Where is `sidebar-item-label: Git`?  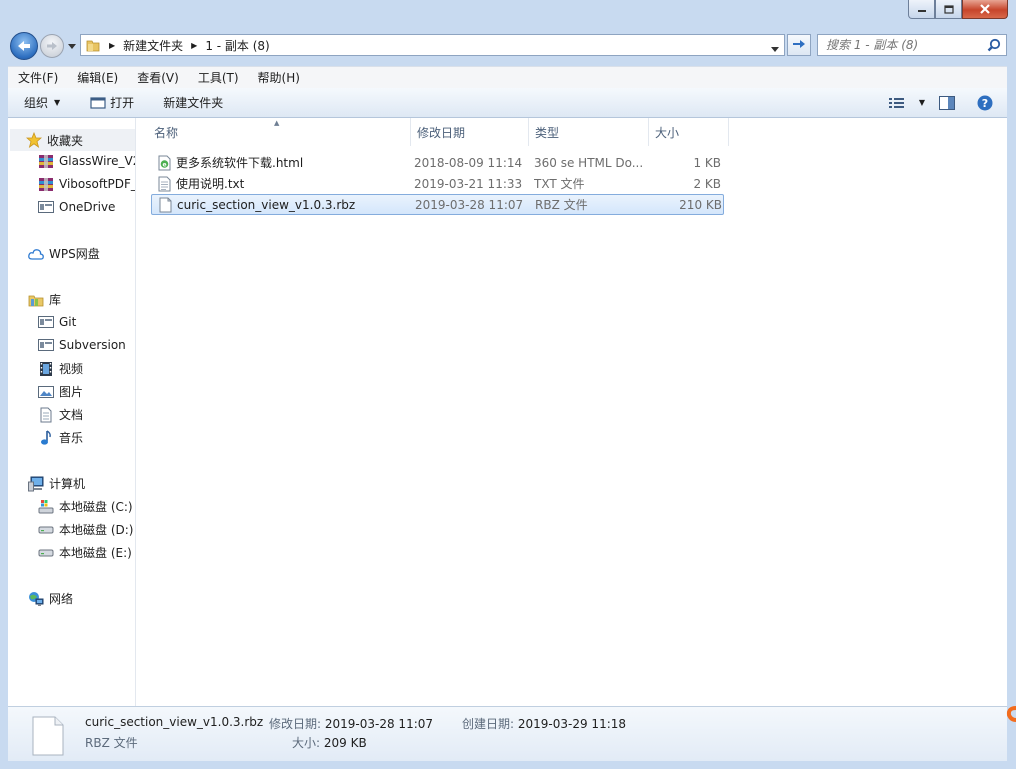 sidebar-item-label: Git is located at coordinates (68, 322).